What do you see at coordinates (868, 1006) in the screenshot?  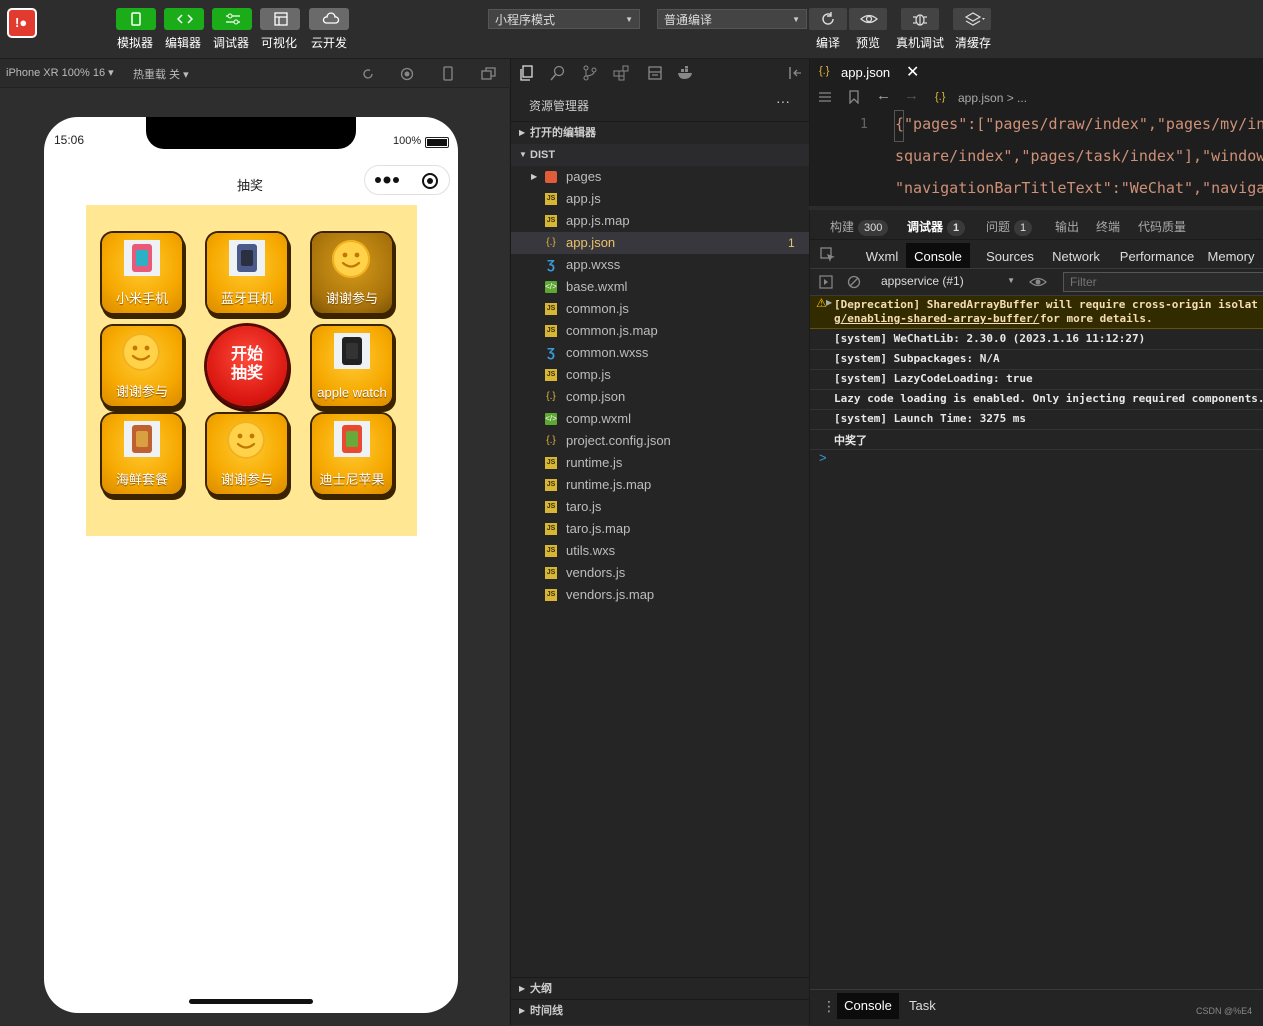 I see `drawer-tab-console: Console` at bounding box center [868, 1006].